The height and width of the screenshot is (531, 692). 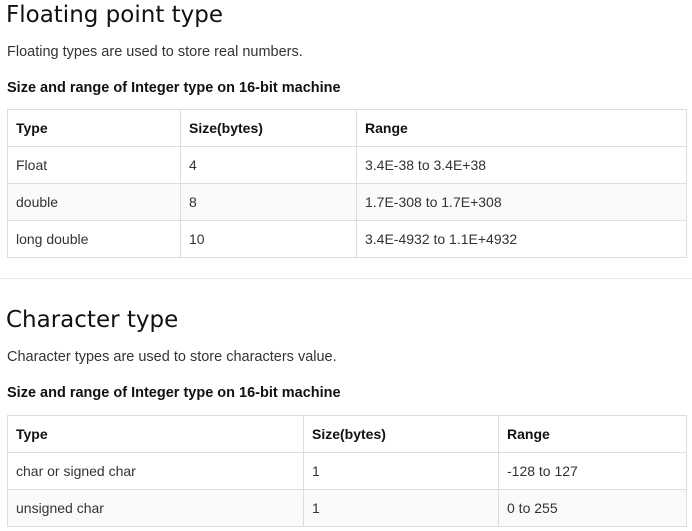 What do you see at coordinates (94, 165) in the screenshot?
I see `cell-type: Float` at bounding box center [94, 165].